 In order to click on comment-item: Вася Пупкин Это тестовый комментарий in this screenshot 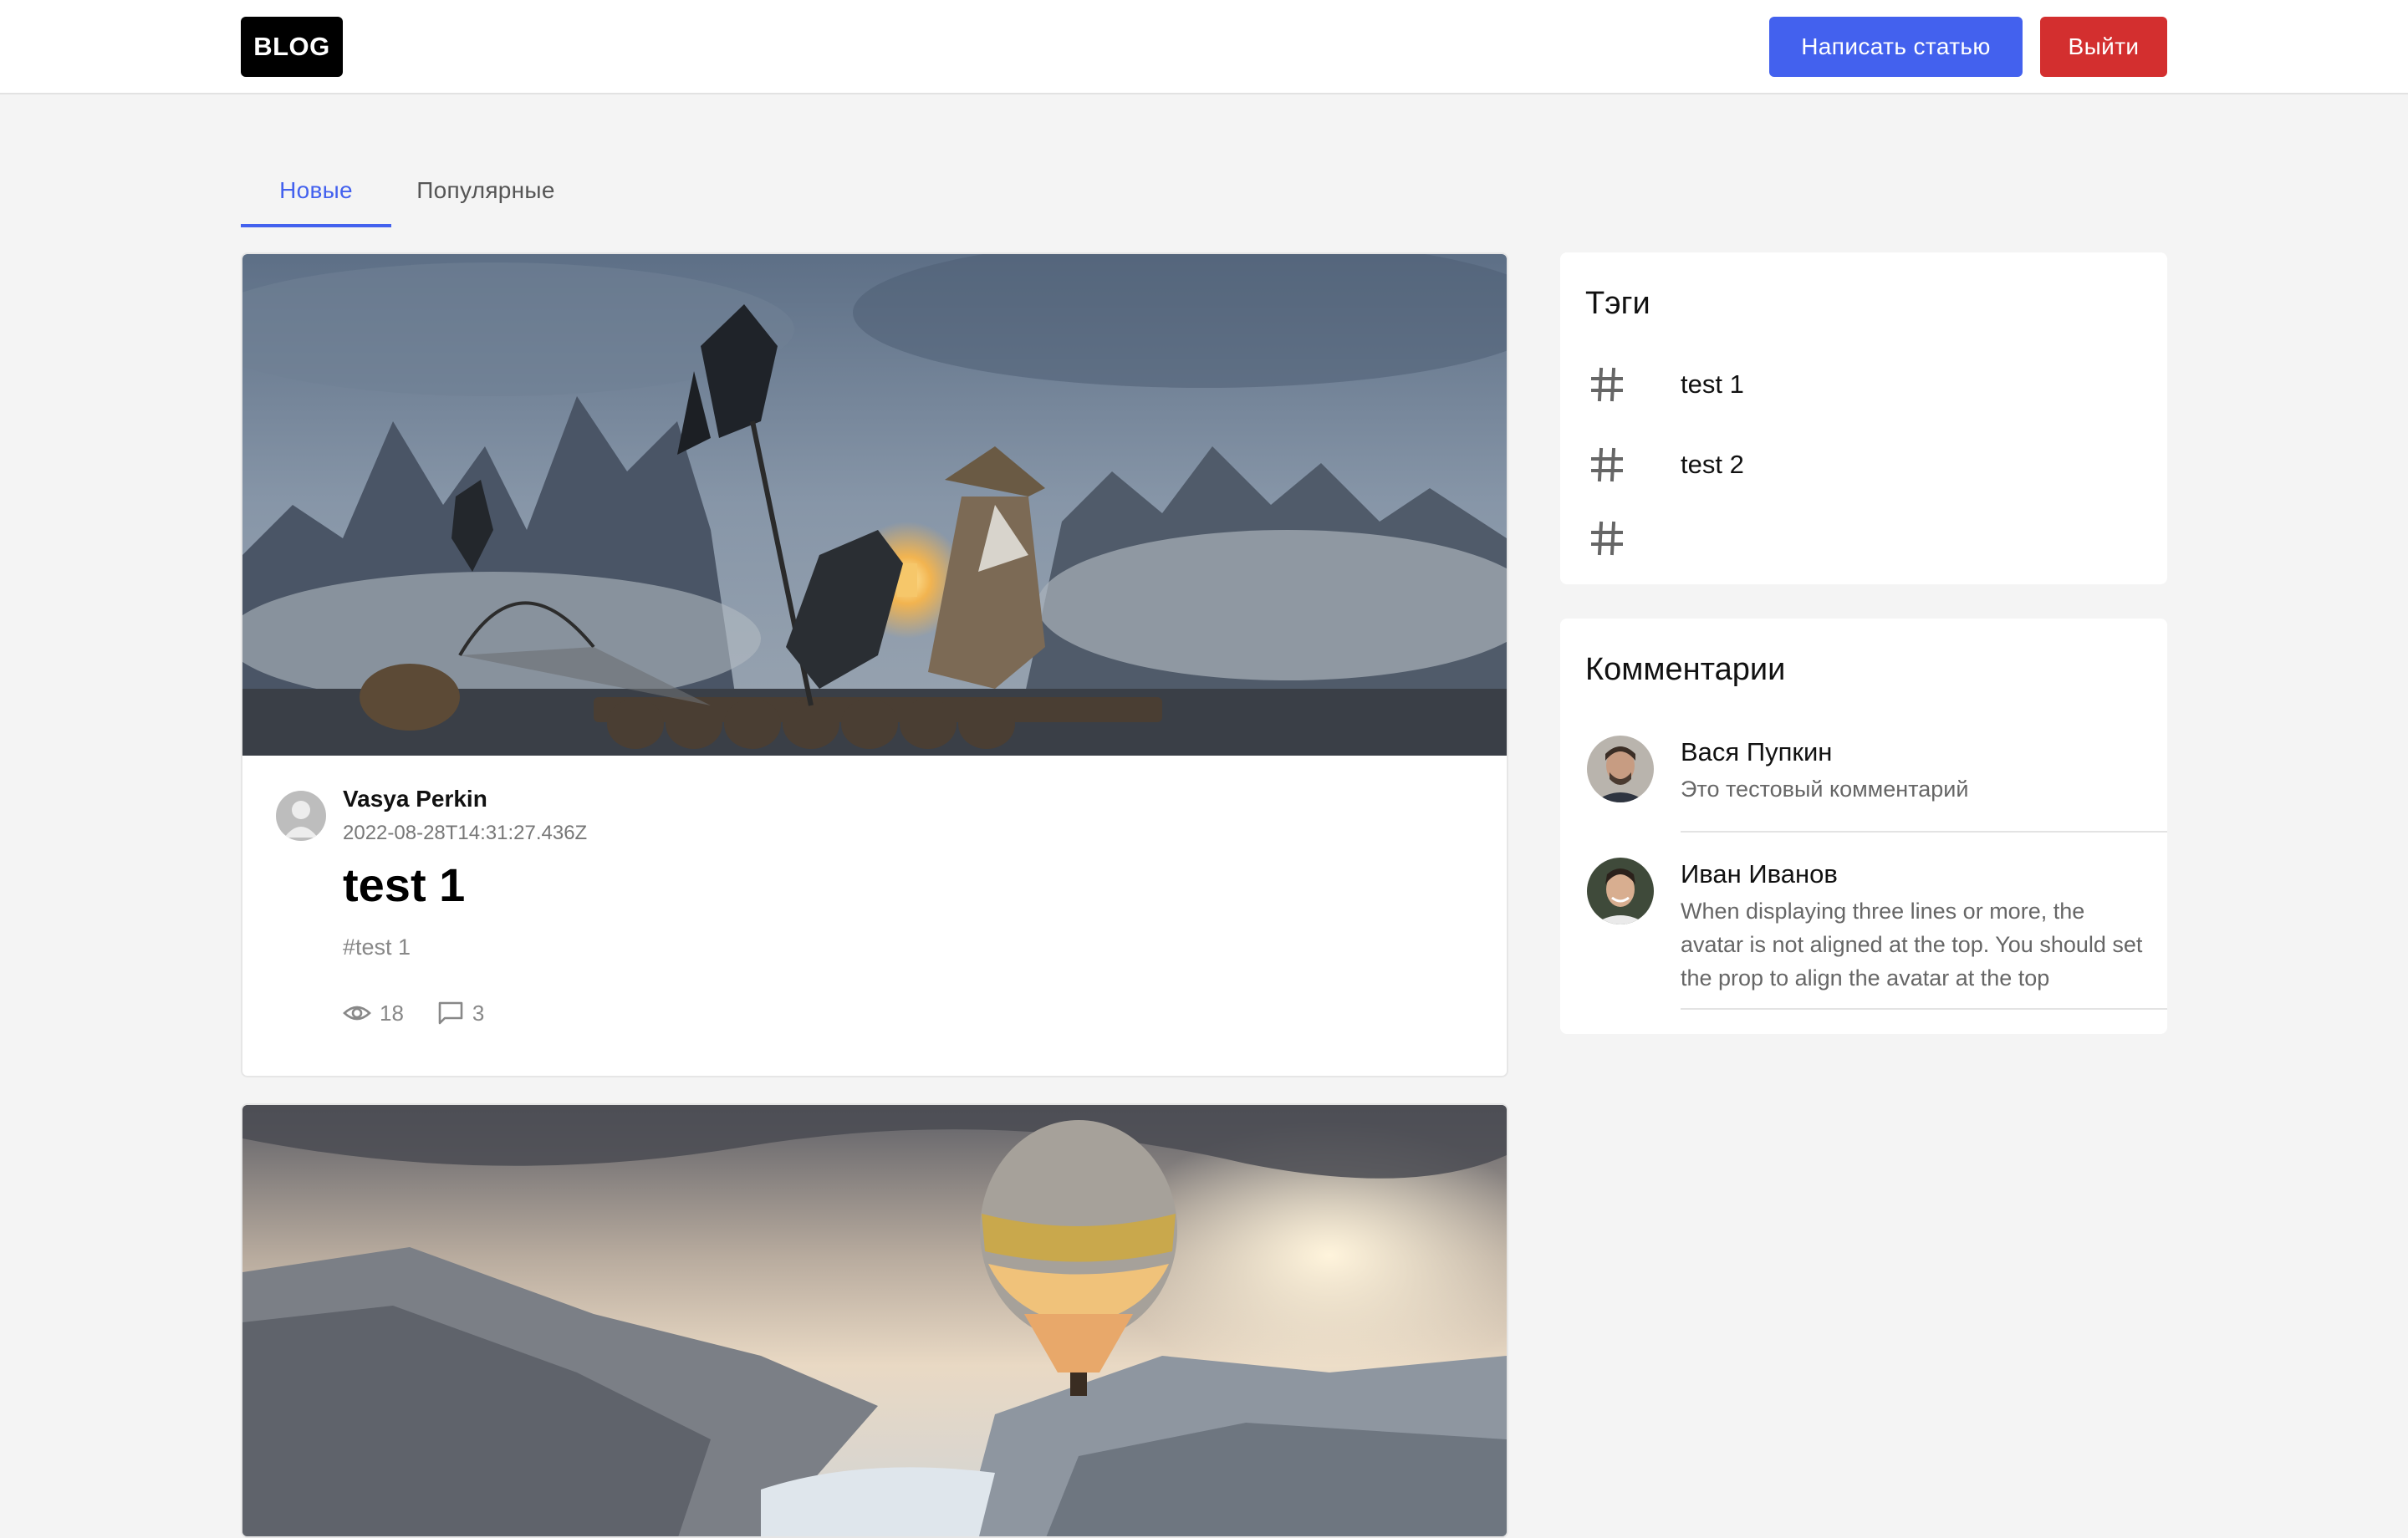, I will do `click(1864, 793)`.